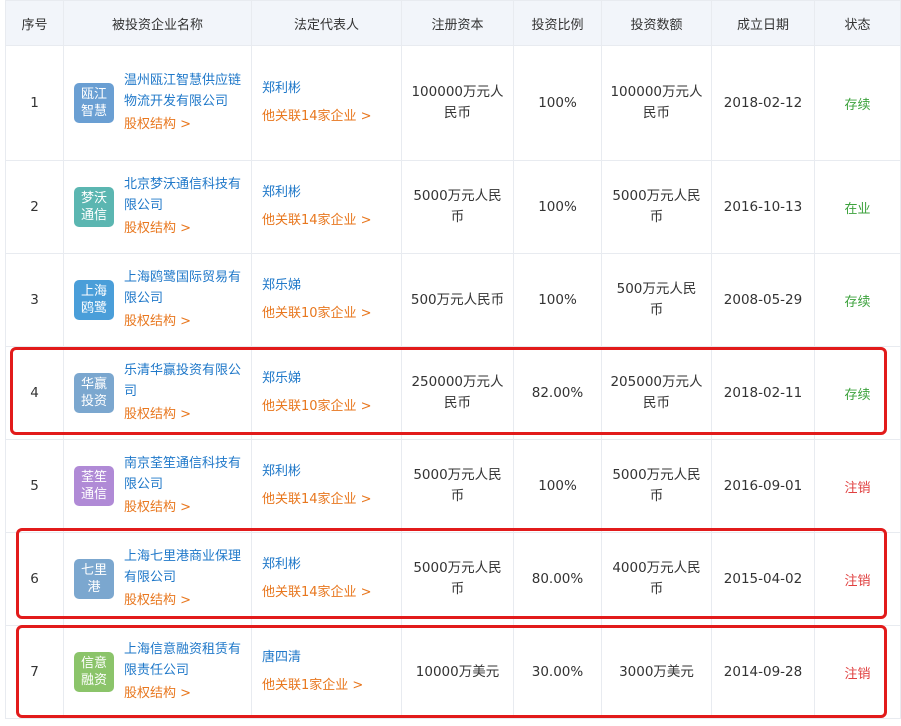 This screenshot has width=901, height=726. Describe the element at coordinates (763, 23) in the screenshot. I see `header-founded-date: 成立日期` at that location.